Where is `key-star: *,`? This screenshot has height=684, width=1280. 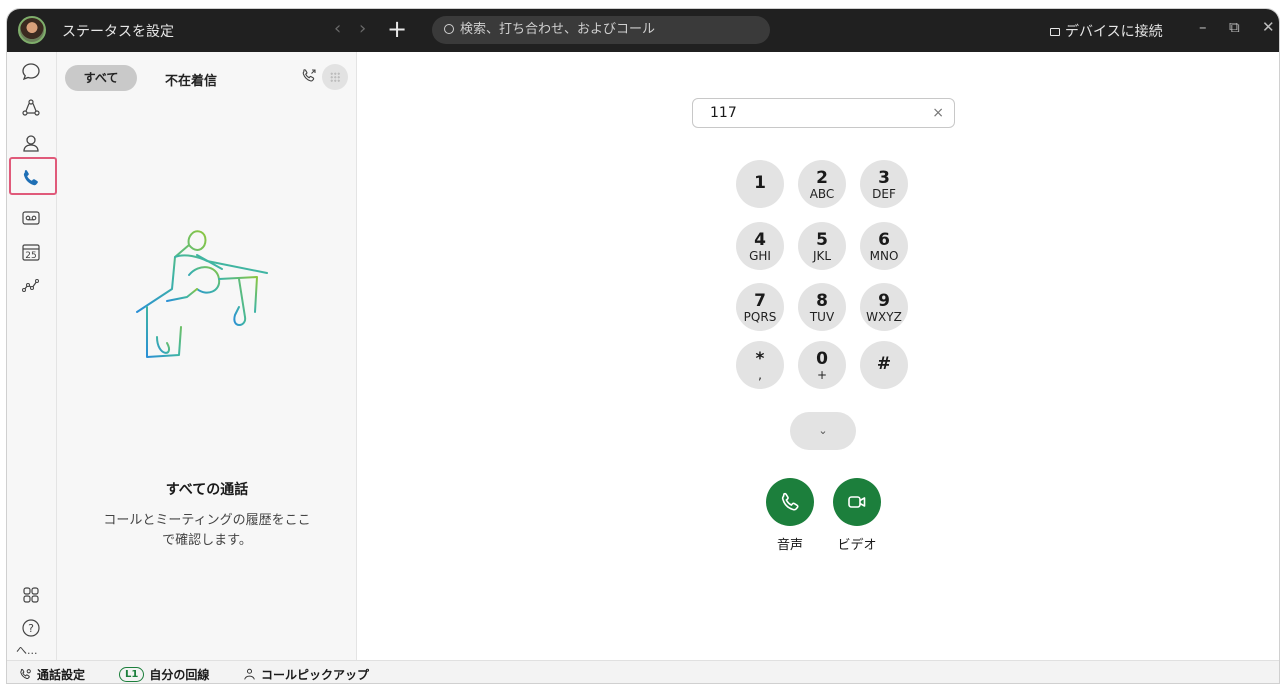 key-star: *, is located at coordinates (760, 365).